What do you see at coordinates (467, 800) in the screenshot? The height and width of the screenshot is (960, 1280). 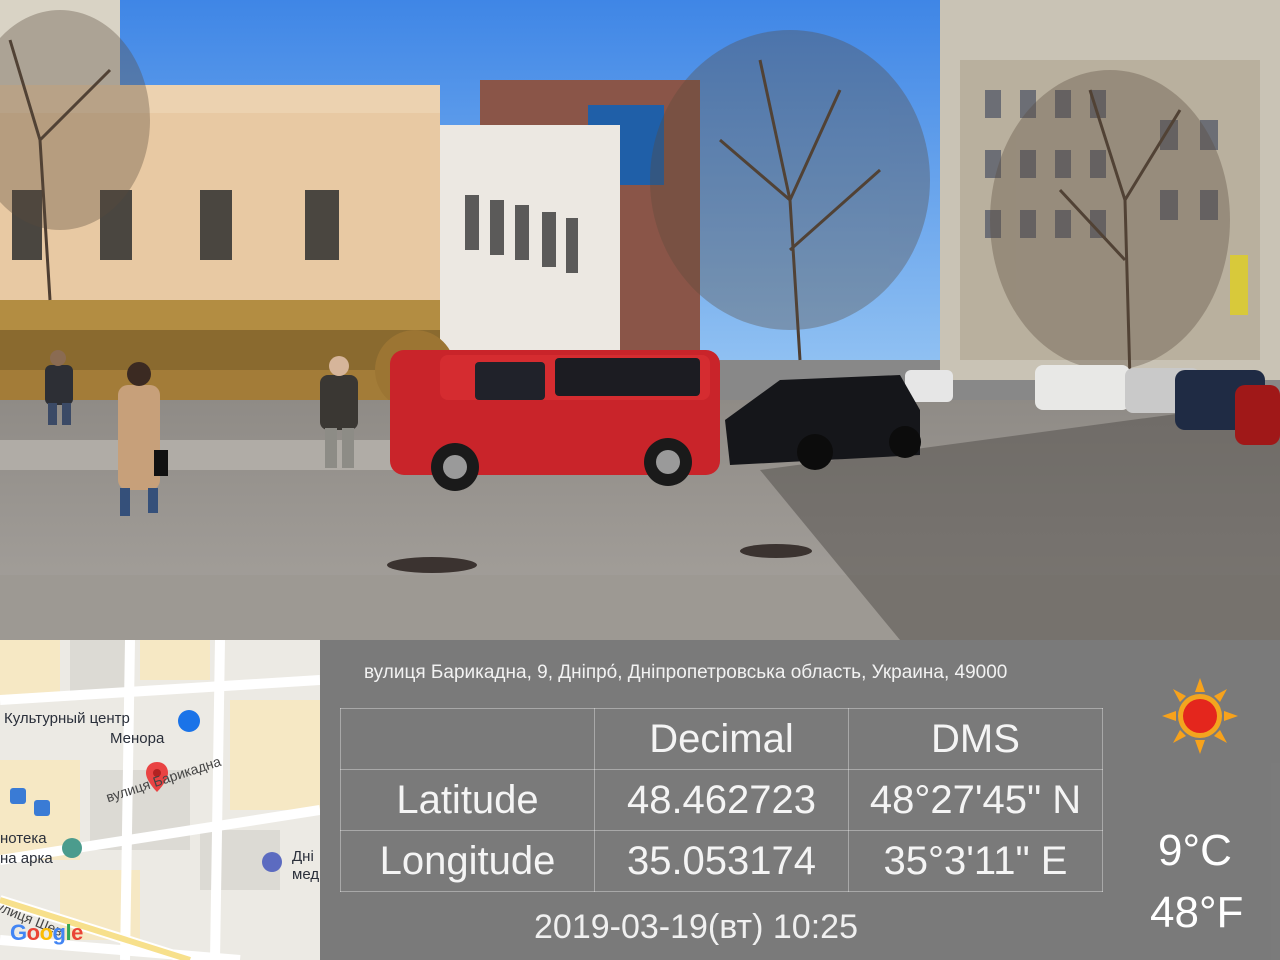 I see `latitude-label: Latitude` at bounding box center [467, 800].